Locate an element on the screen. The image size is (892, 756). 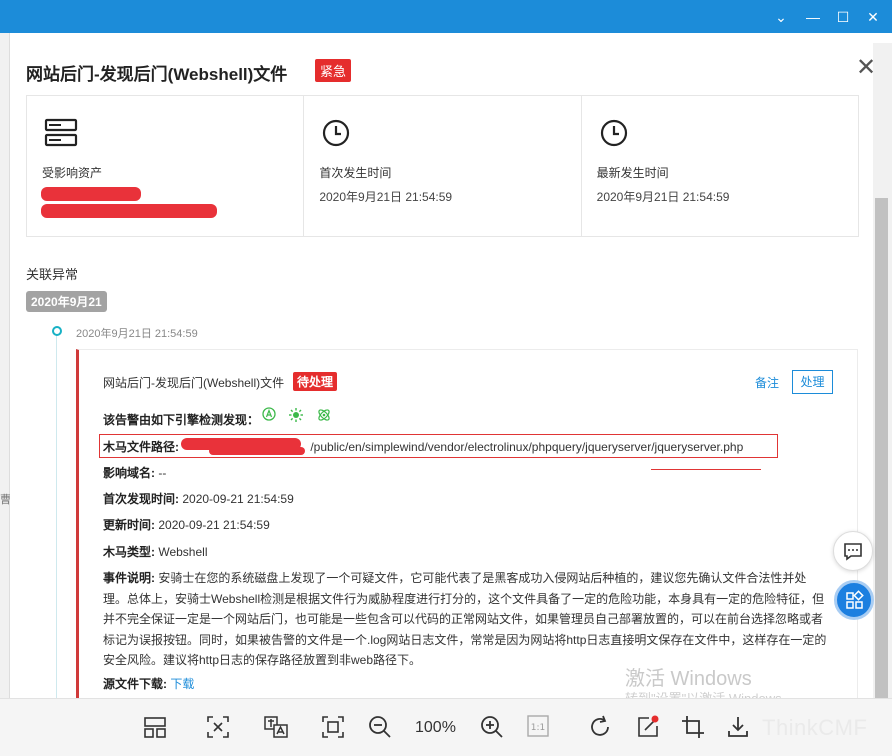
card-label: 受影响资产 is located at coordinates (72, 173).